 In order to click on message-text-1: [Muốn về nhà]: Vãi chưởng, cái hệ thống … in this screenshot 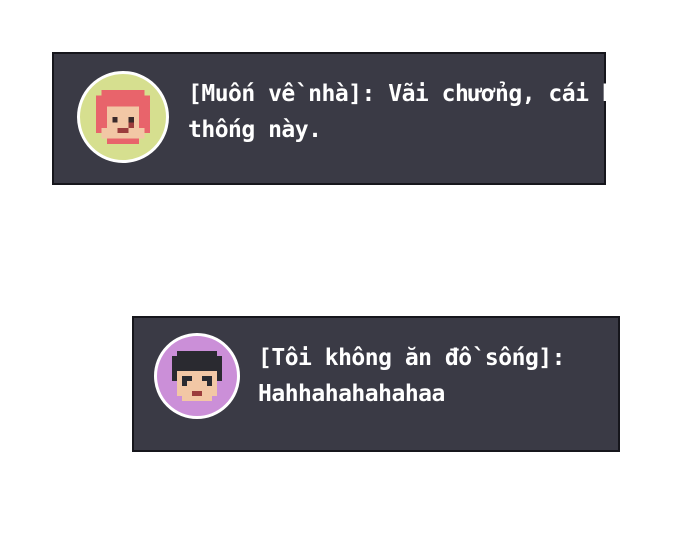, I will do `click(408, 112)`.